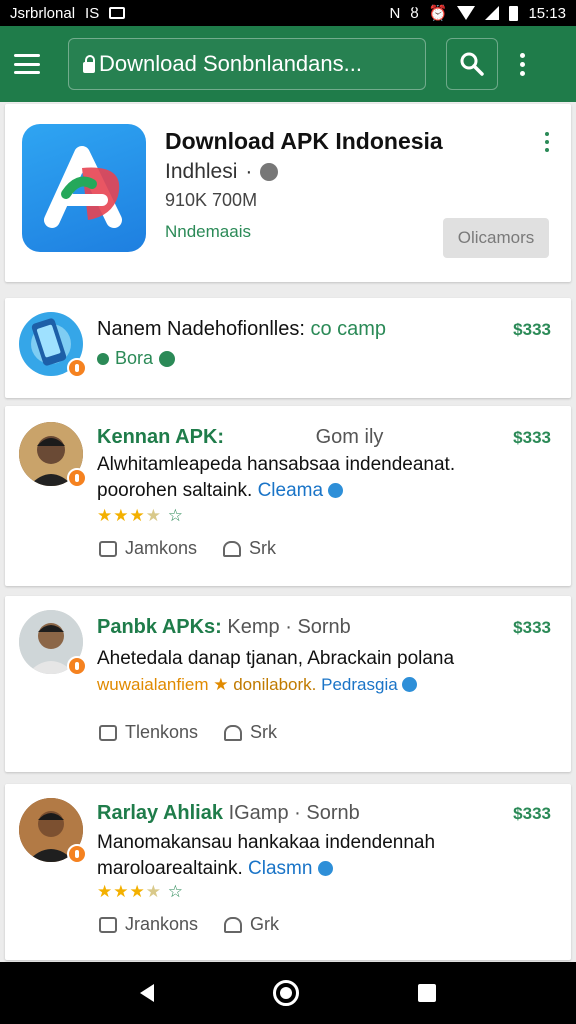  I want to click on wifi-icon, so click(466, 13).